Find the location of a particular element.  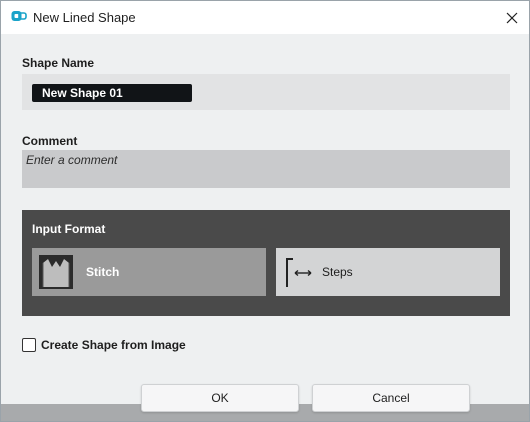

input-format-title: Input Format is located at coordinates (69, 229).